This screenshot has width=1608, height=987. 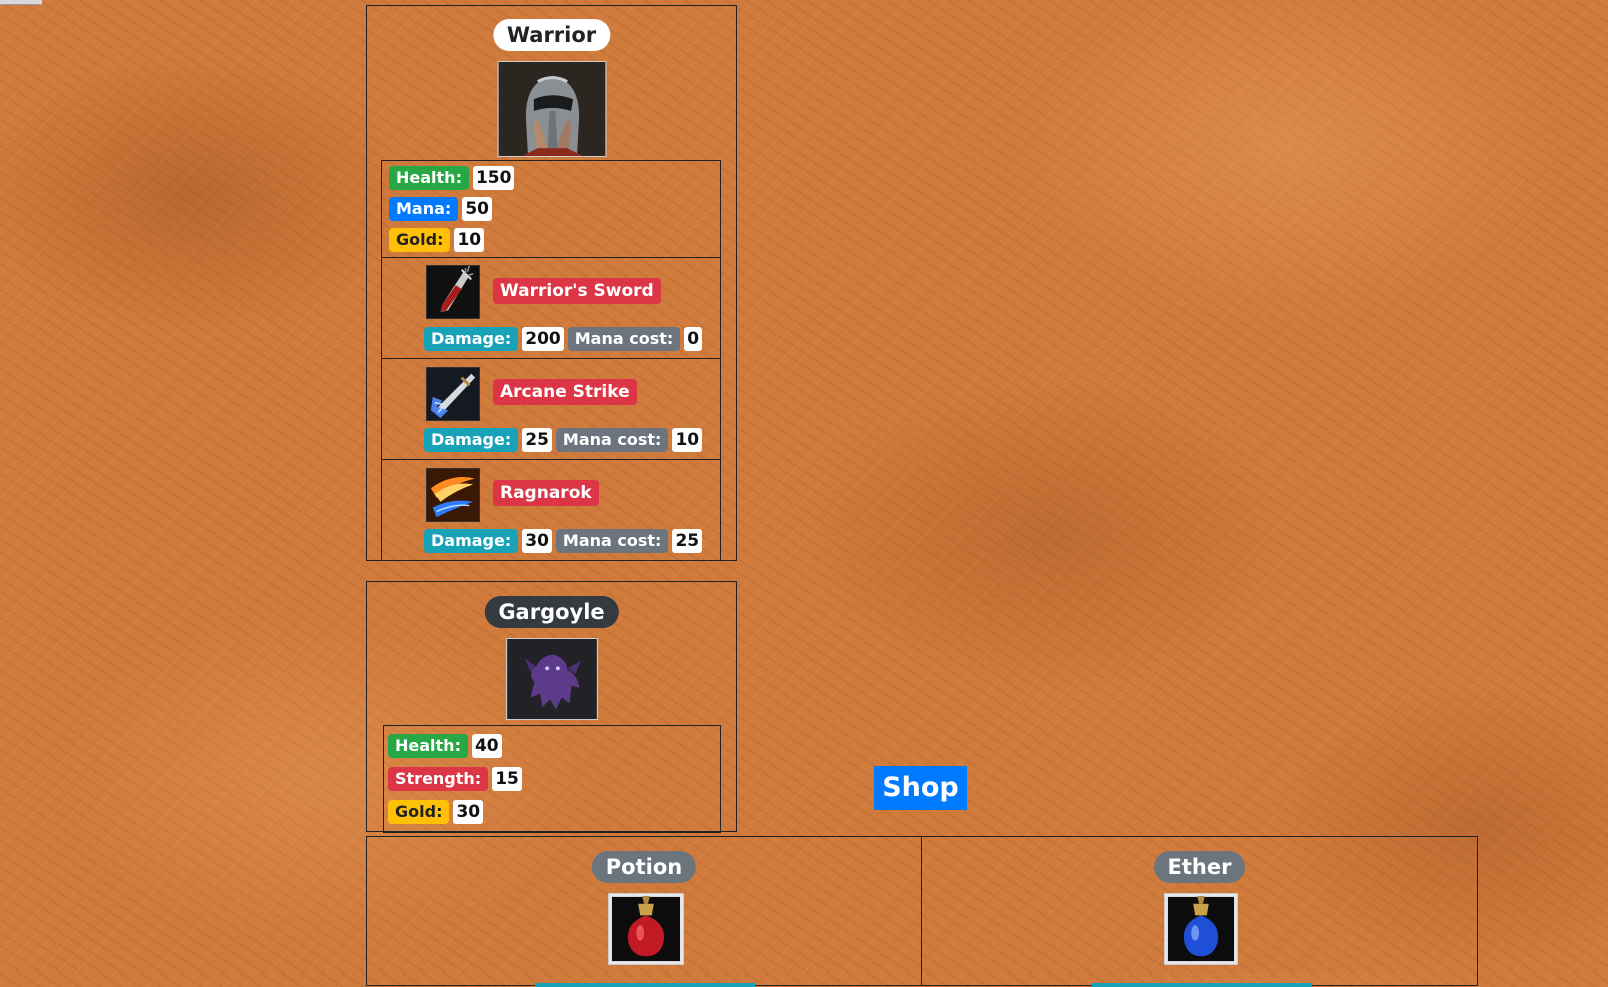 I want to click on skill-stats-row: Damage: 30 Mana cost: 25, so click(x=563, y=541).